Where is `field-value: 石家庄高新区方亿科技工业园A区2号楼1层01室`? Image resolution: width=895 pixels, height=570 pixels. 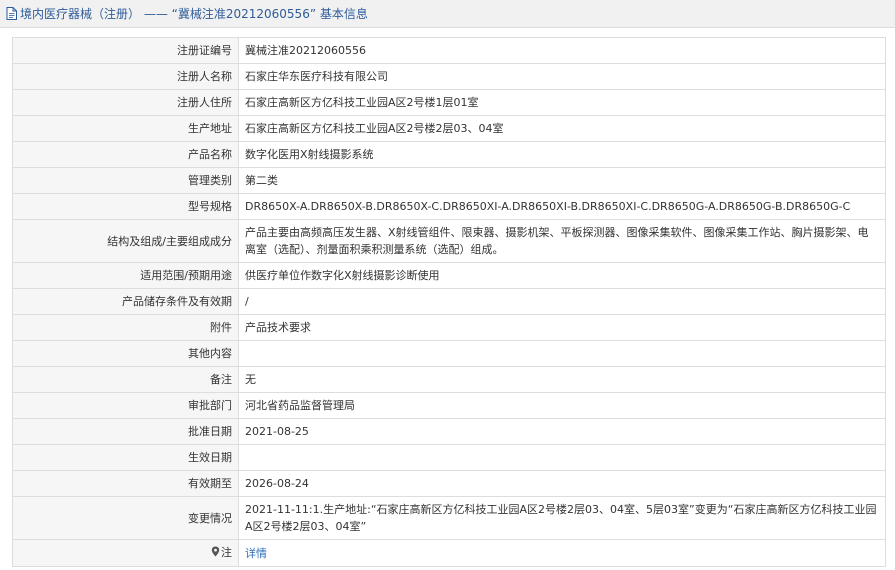
field-value: 石家庄高新区方亿科技工业园A区2号楼1层01室 is located at coordinates (562, 102).